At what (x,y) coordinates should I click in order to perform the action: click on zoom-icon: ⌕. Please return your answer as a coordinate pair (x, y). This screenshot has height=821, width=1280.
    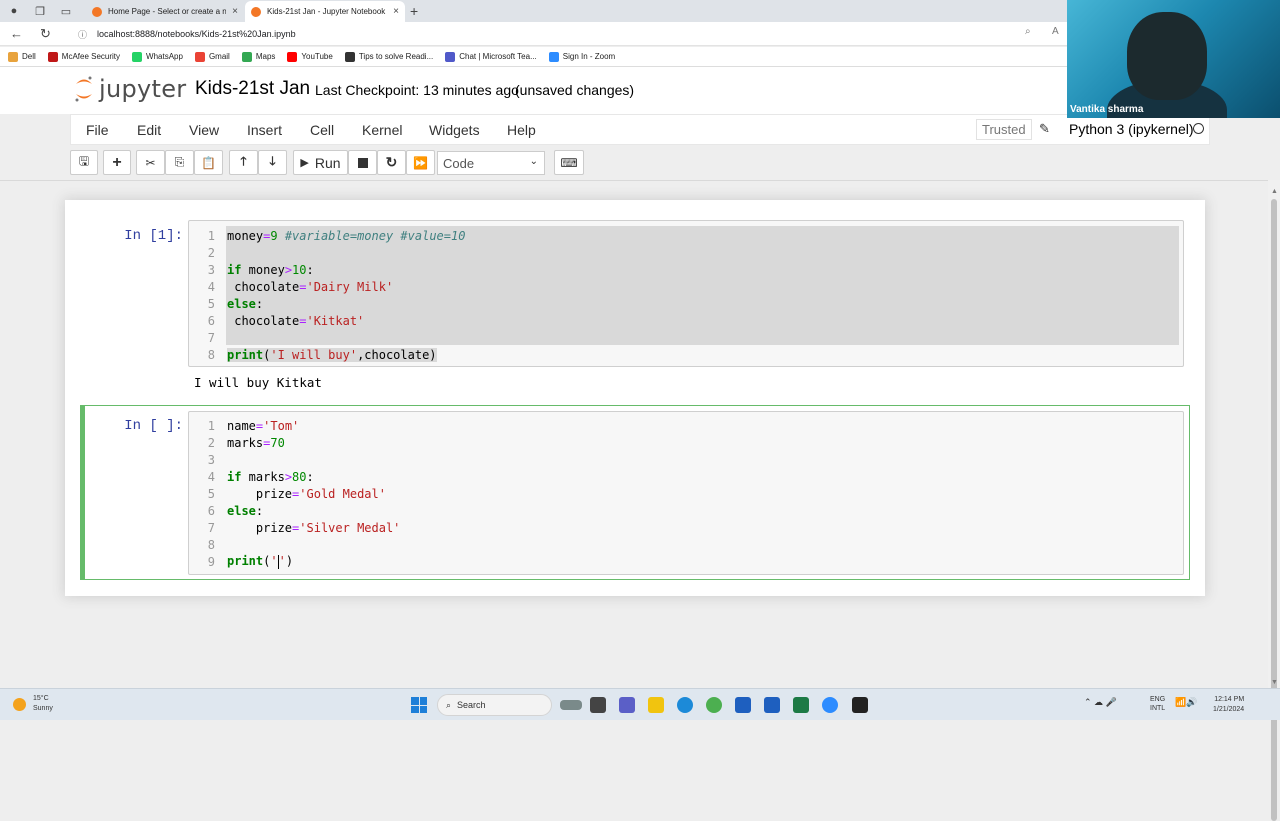
    Looking at the image, I should click on (1028, 31).